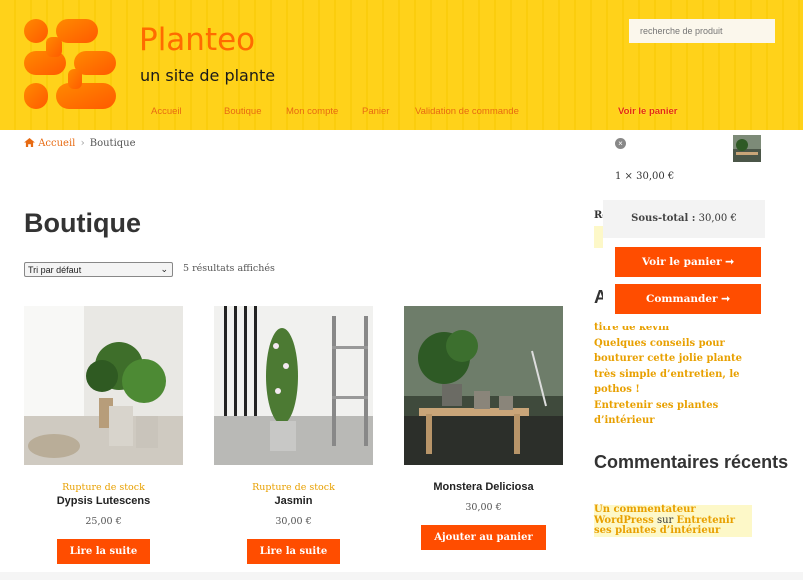 The height and width of the screenshot is (580, 803). What do you see at coordinates (717, 218) in the screenshot?
I see `subtotal-value: 30,00 €` at bounding box center [717, 218].